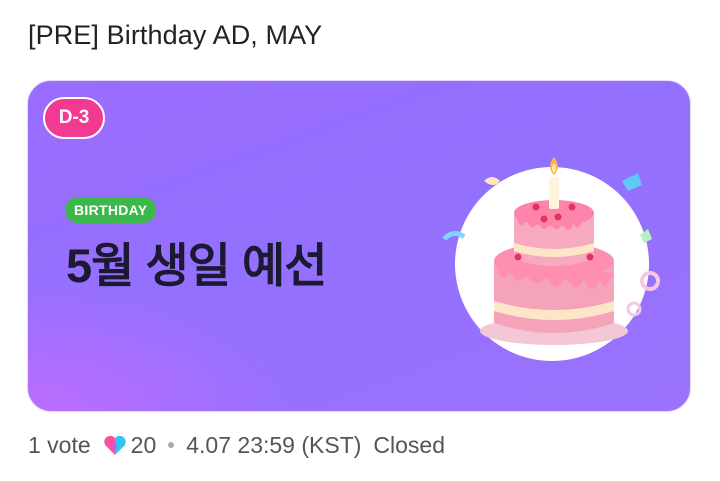  Describe the element at coordinates (274, 444) in the screenshot. I see `deadline-text: 4.07 23:59 (KST)` at that location.